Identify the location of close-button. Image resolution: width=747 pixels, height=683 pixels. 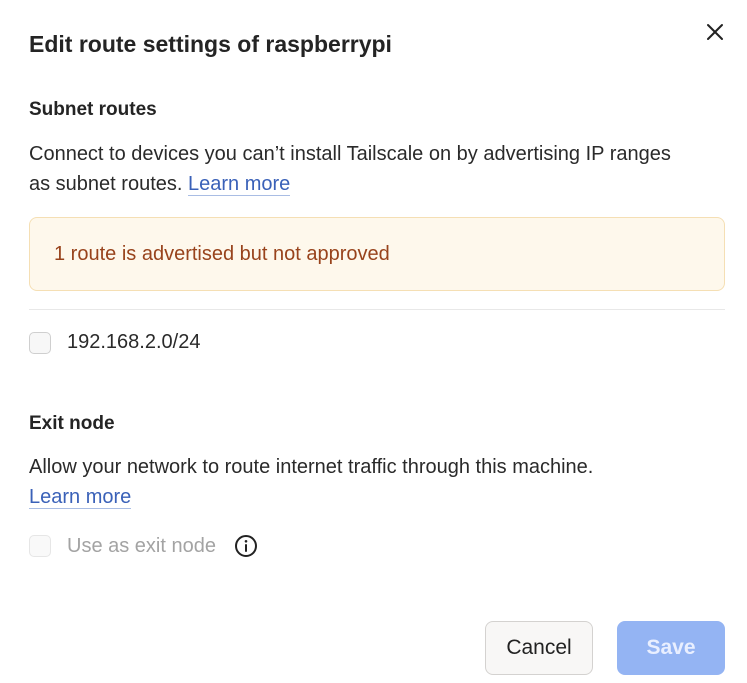
(715, 32).